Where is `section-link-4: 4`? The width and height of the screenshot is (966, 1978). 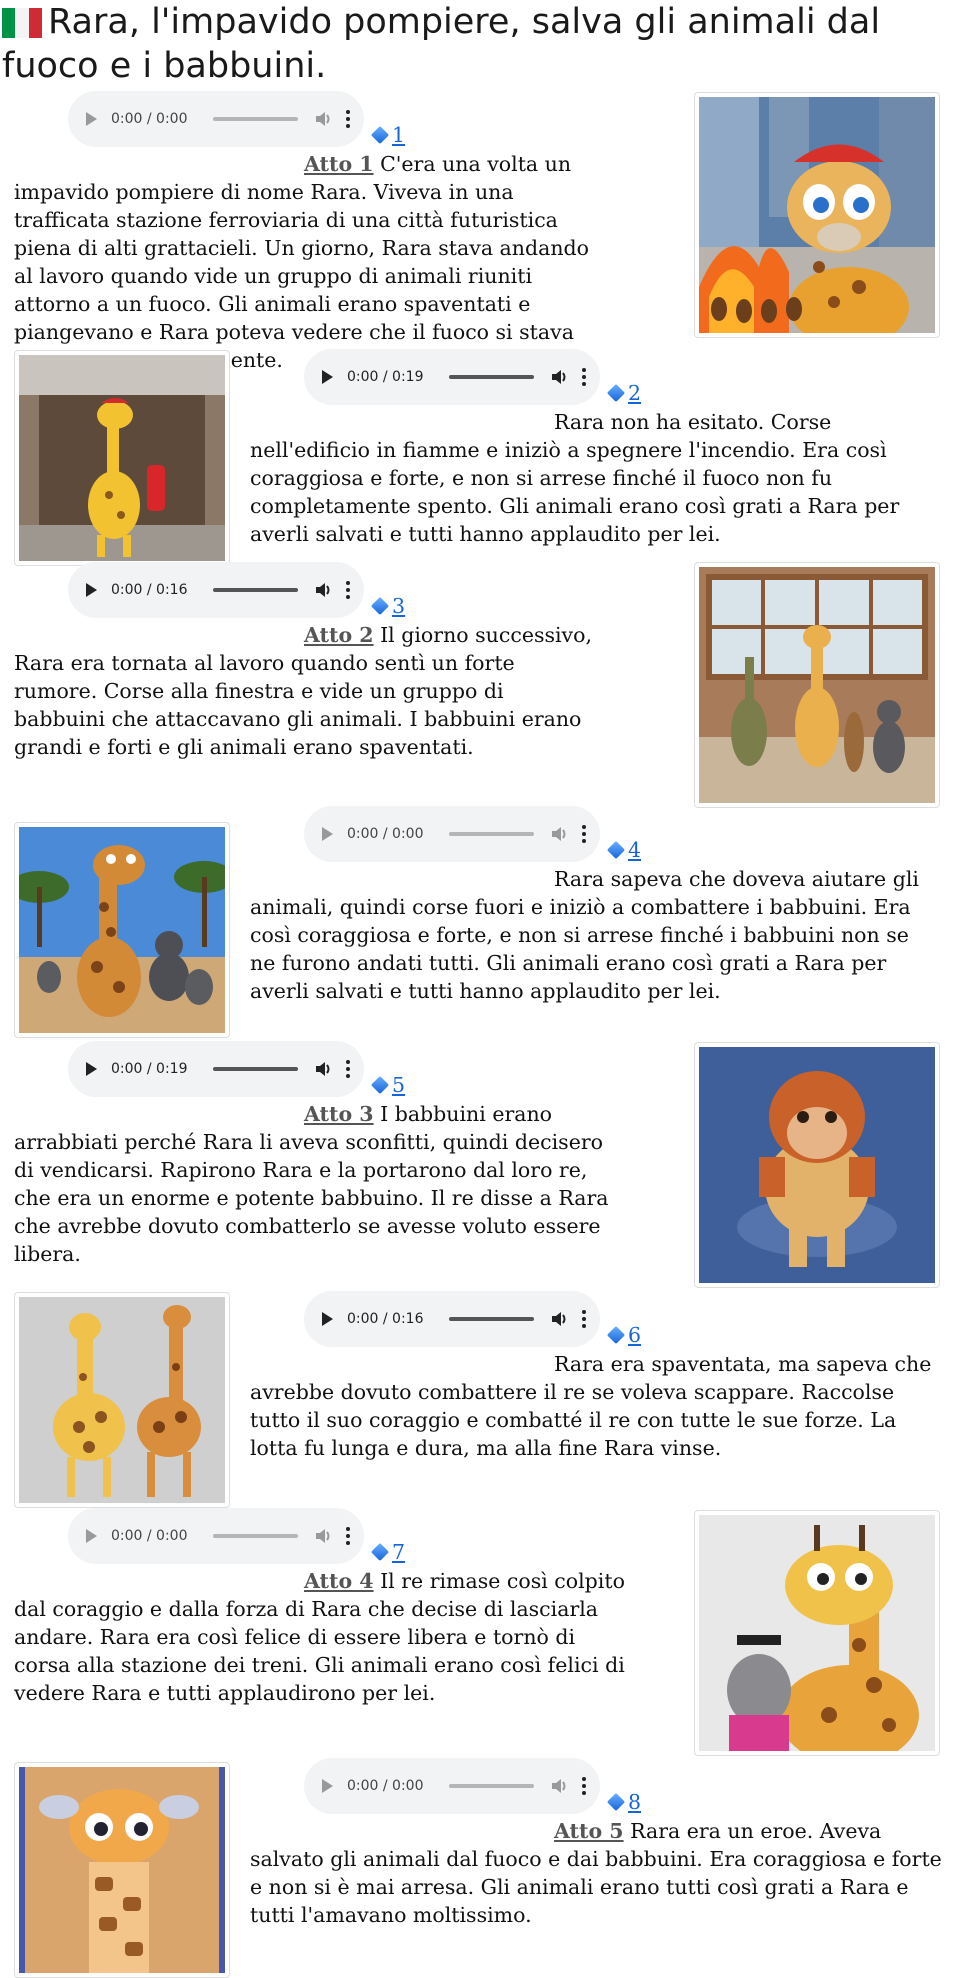 section-link-4: 4 is located at coordinates (623, 850).